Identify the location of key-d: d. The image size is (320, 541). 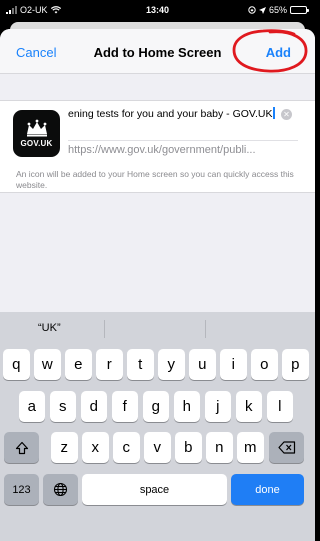
(93, 406).